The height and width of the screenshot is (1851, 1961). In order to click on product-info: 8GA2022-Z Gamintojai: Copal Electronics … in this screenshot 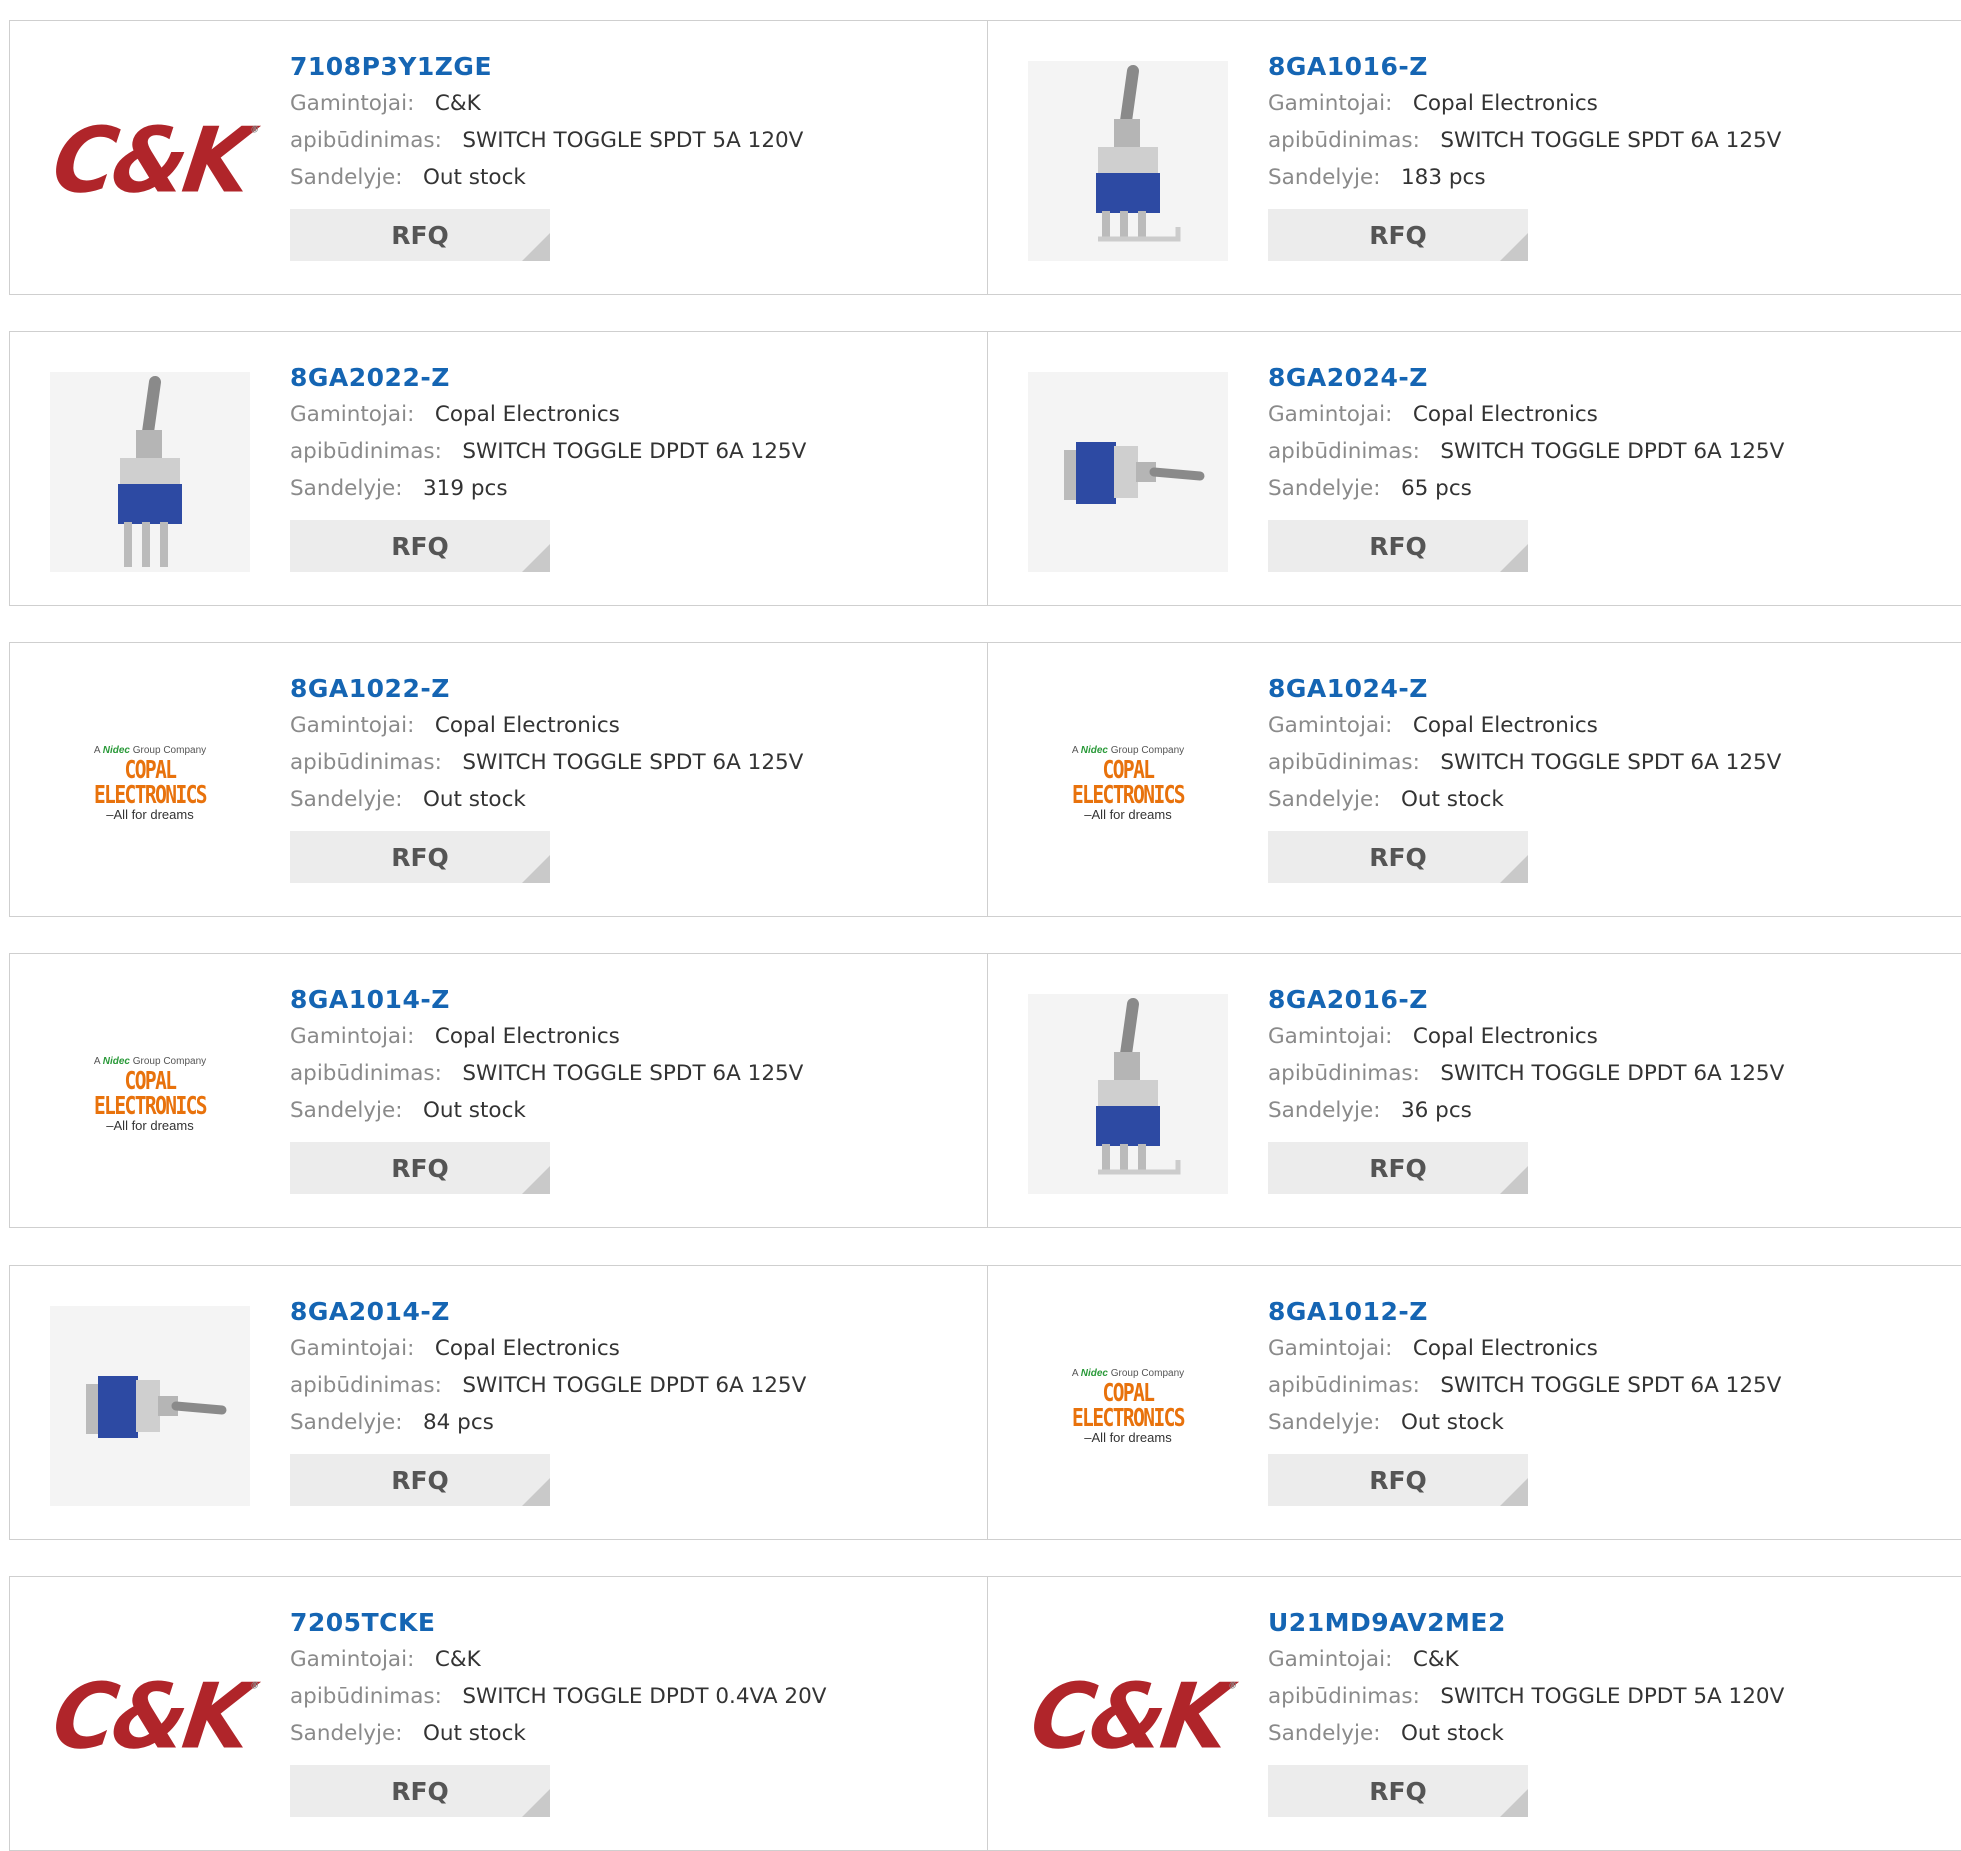, I will do `click(548, 466)`.